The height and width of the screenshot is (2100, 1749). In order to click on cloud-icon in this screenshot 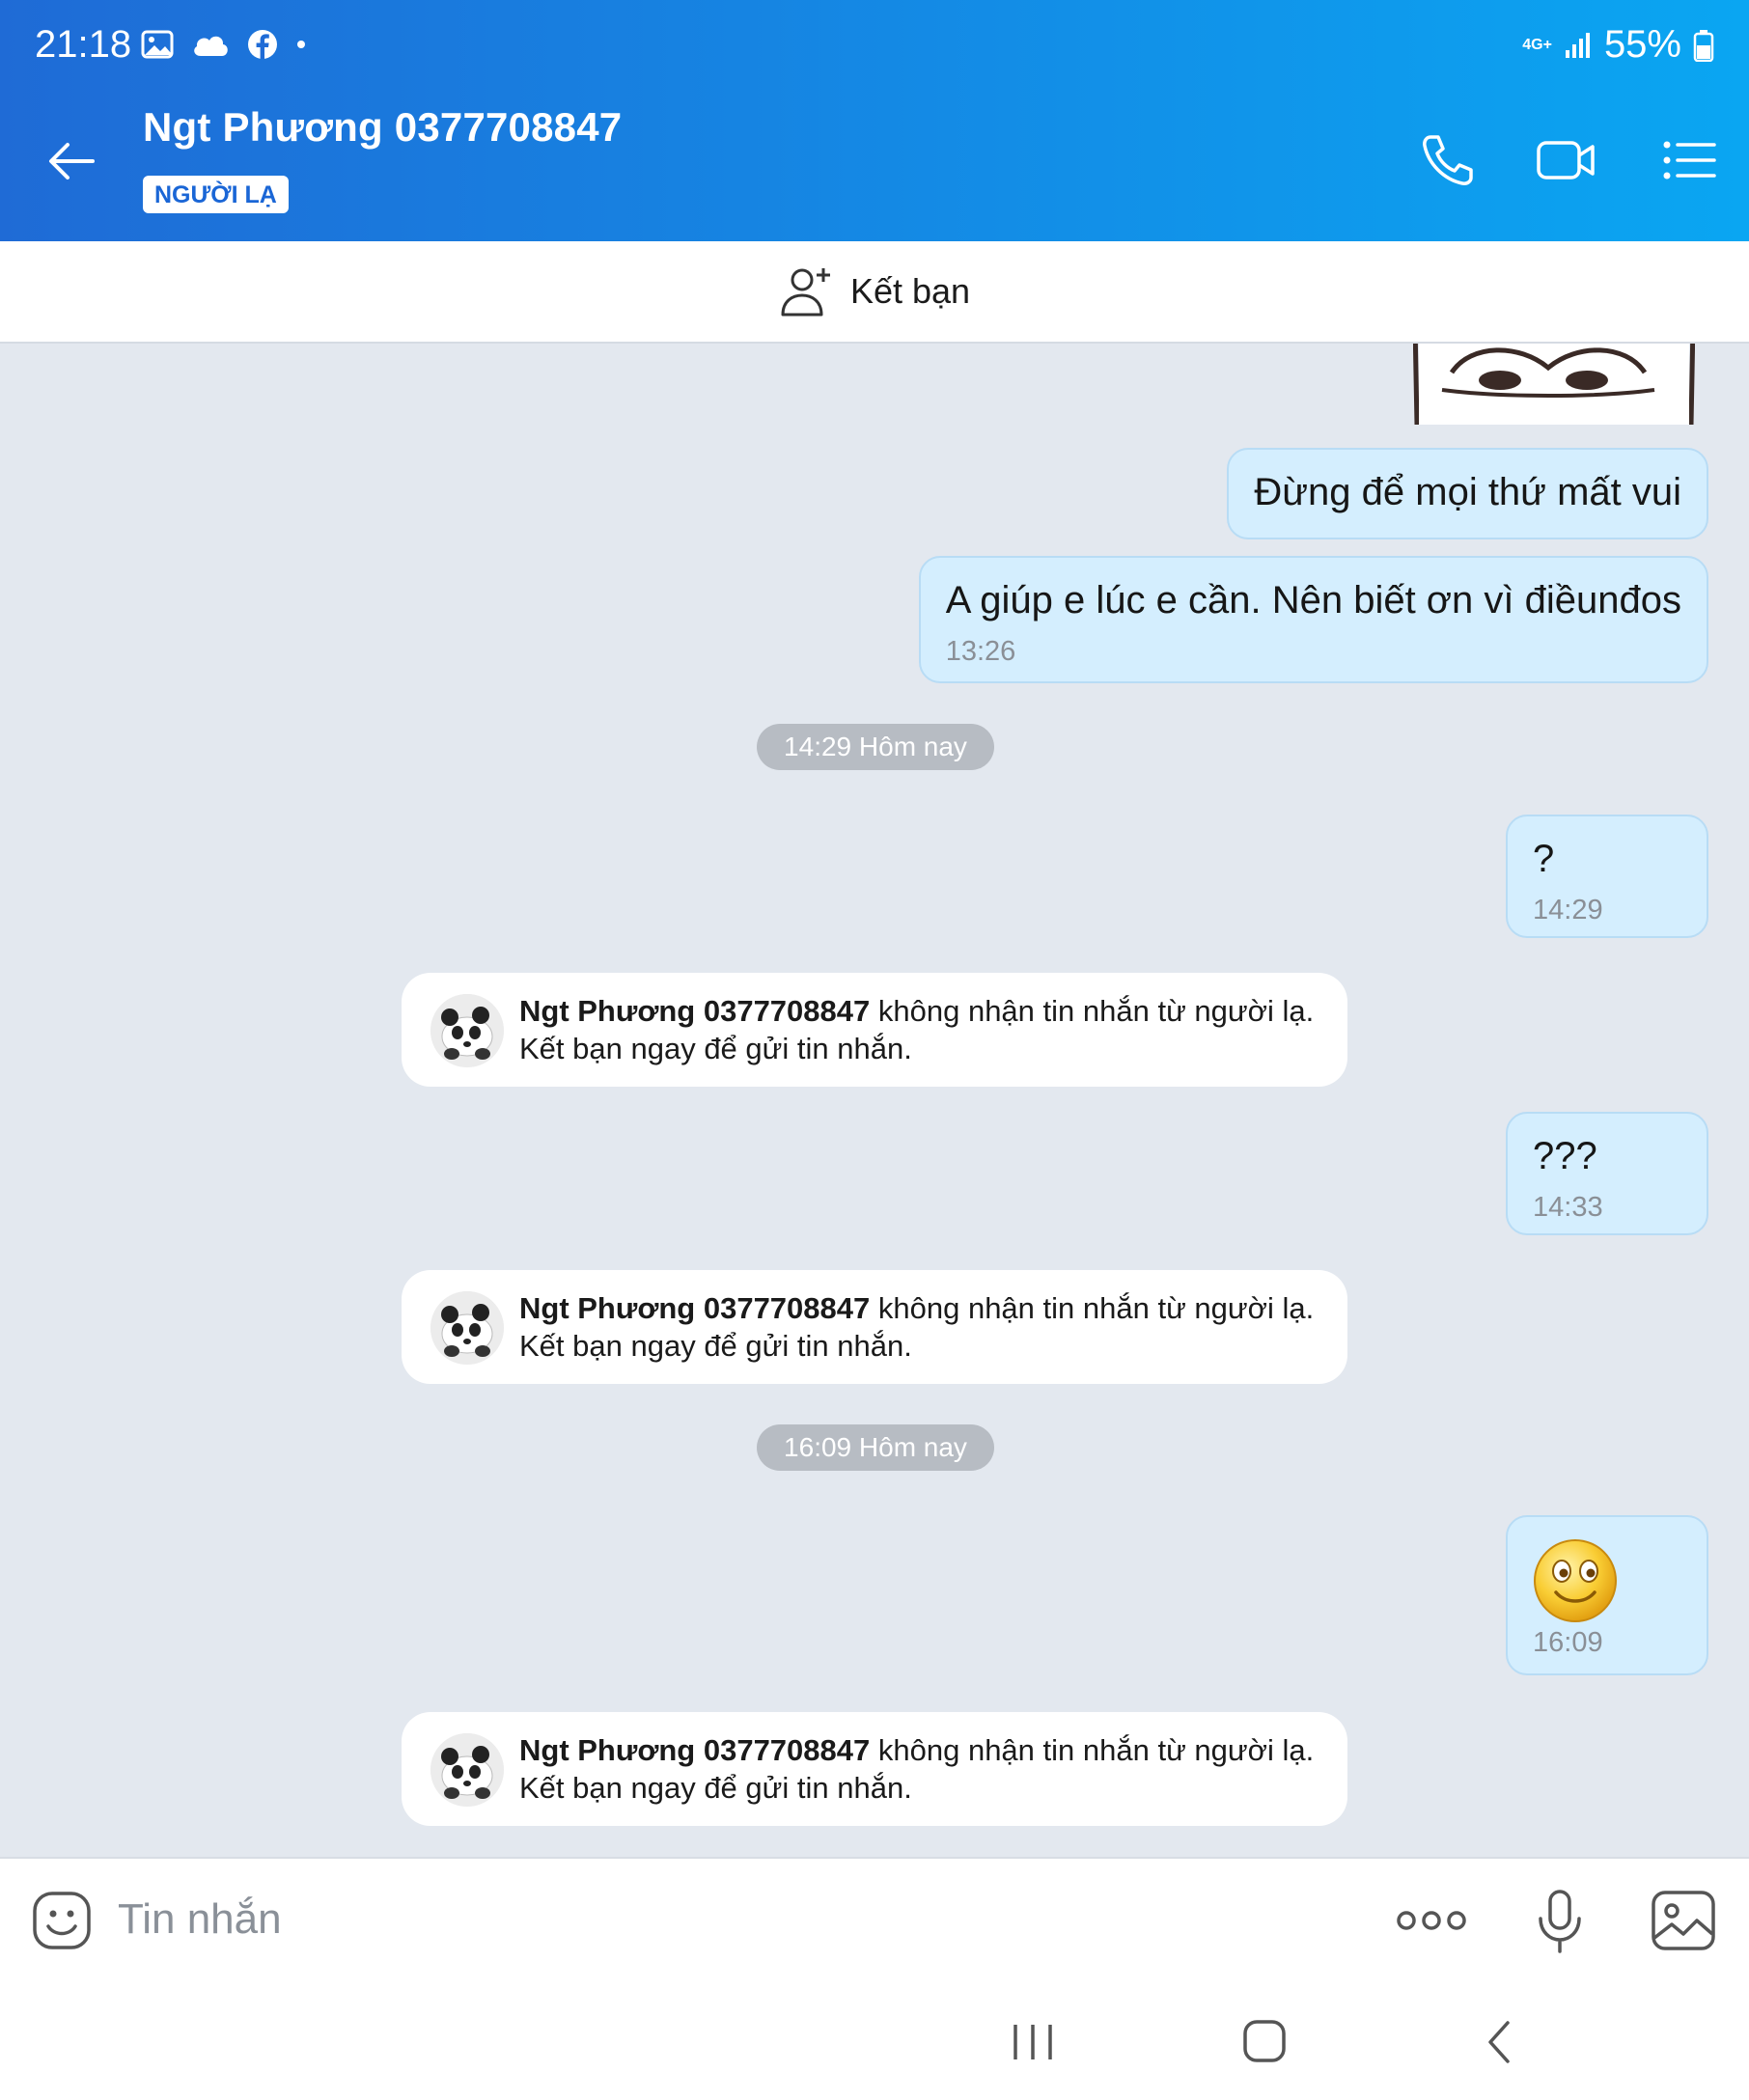, I will do `click(211, 46)`.